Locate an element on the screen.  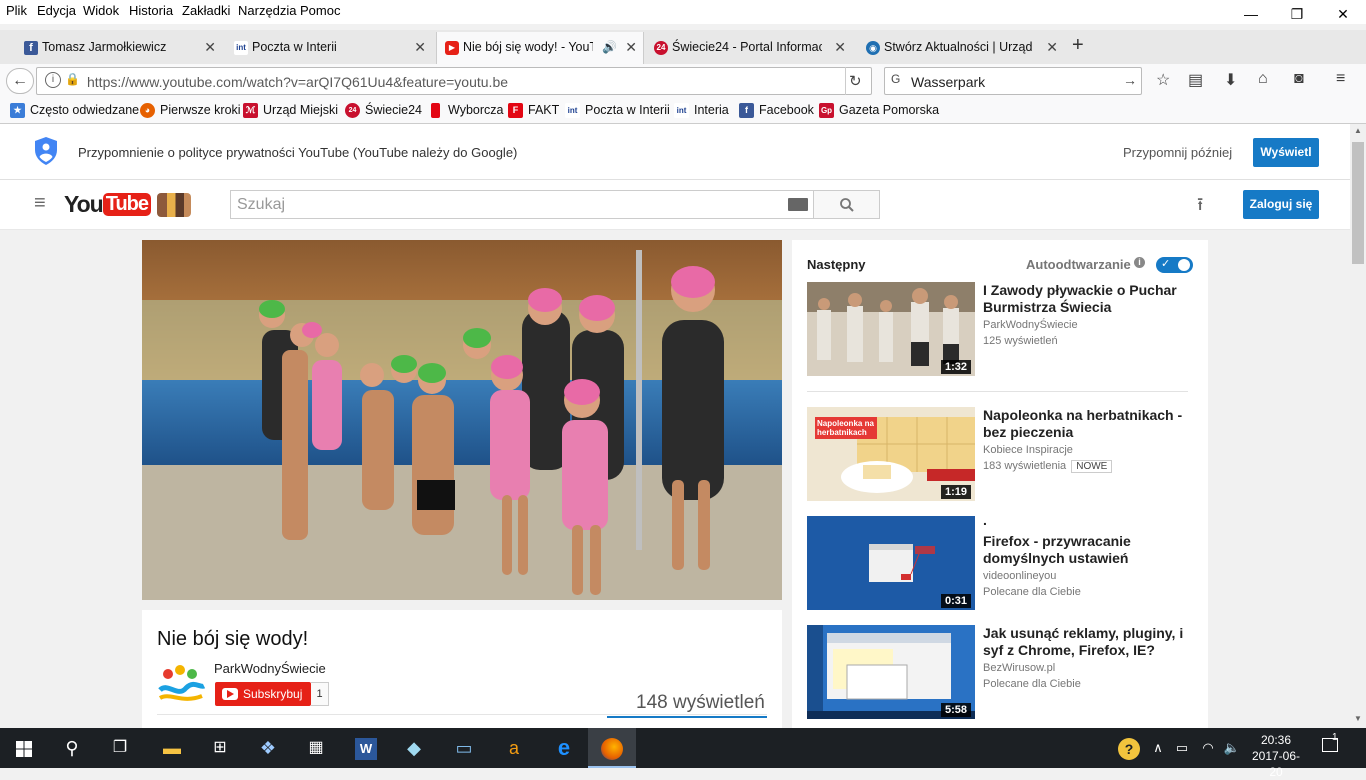
tab-swiecie24: 24 Świecie24 - Portal Informacy ✕ is located at coordinates (749, 48).